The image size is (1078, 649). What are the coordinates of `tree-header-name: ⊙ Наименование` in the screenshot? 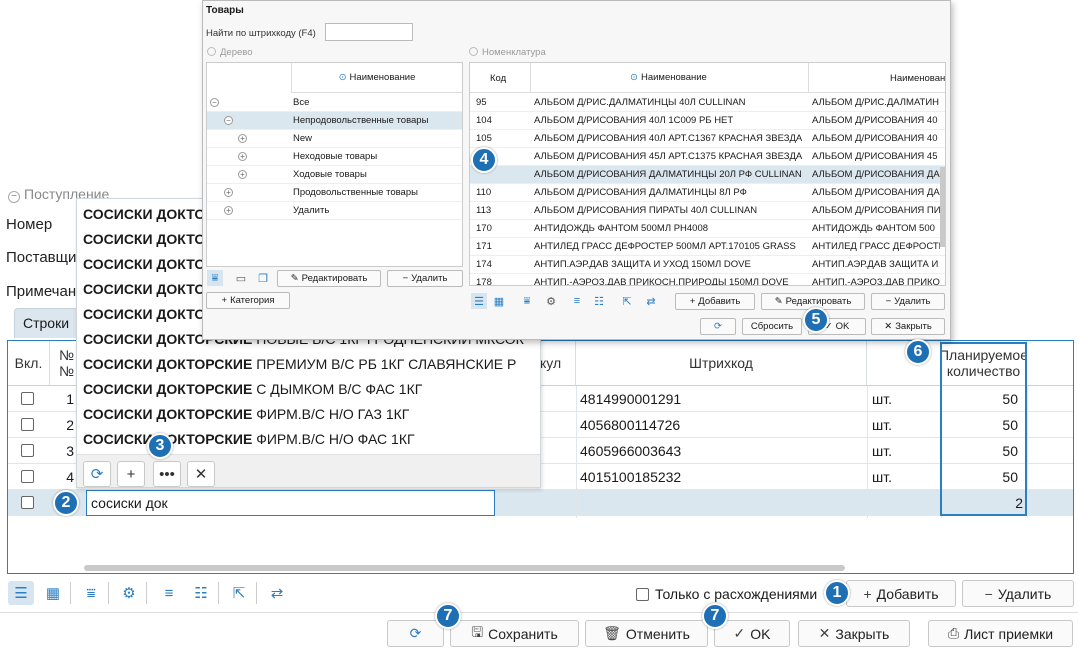 It's located at (376, 78).